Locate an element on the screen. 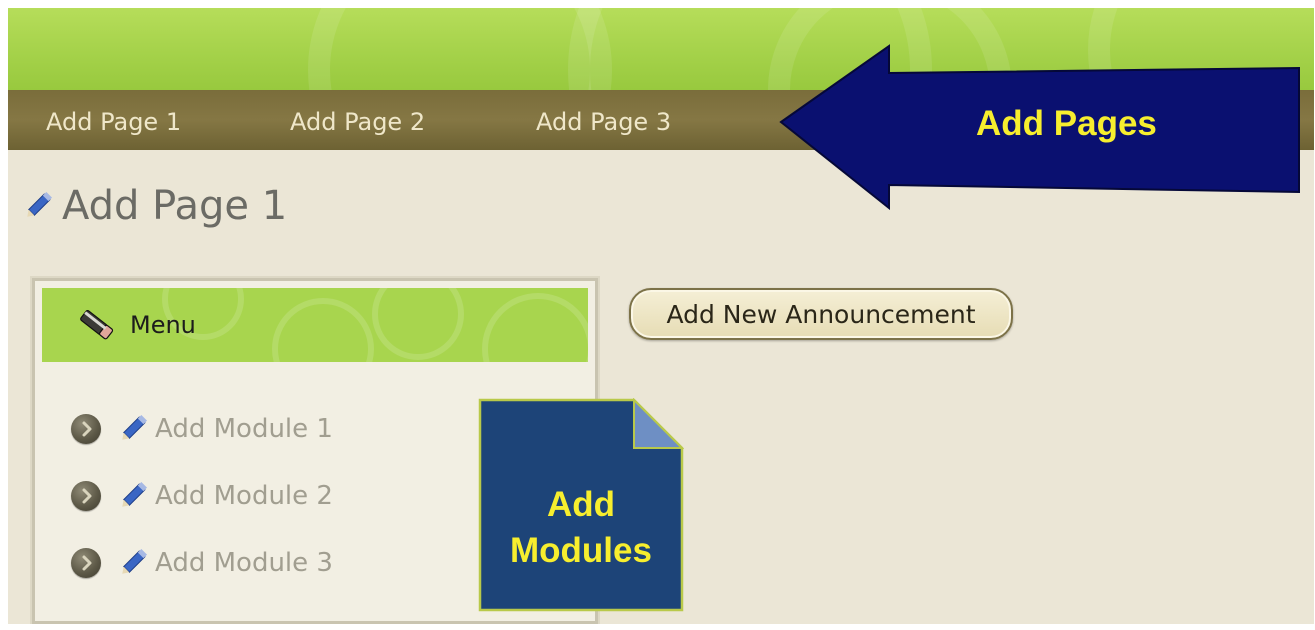 This screenshot has height=630, width=1315. nav-item-add-page-2: Add Page 2 is located at coordinates (357, 122).